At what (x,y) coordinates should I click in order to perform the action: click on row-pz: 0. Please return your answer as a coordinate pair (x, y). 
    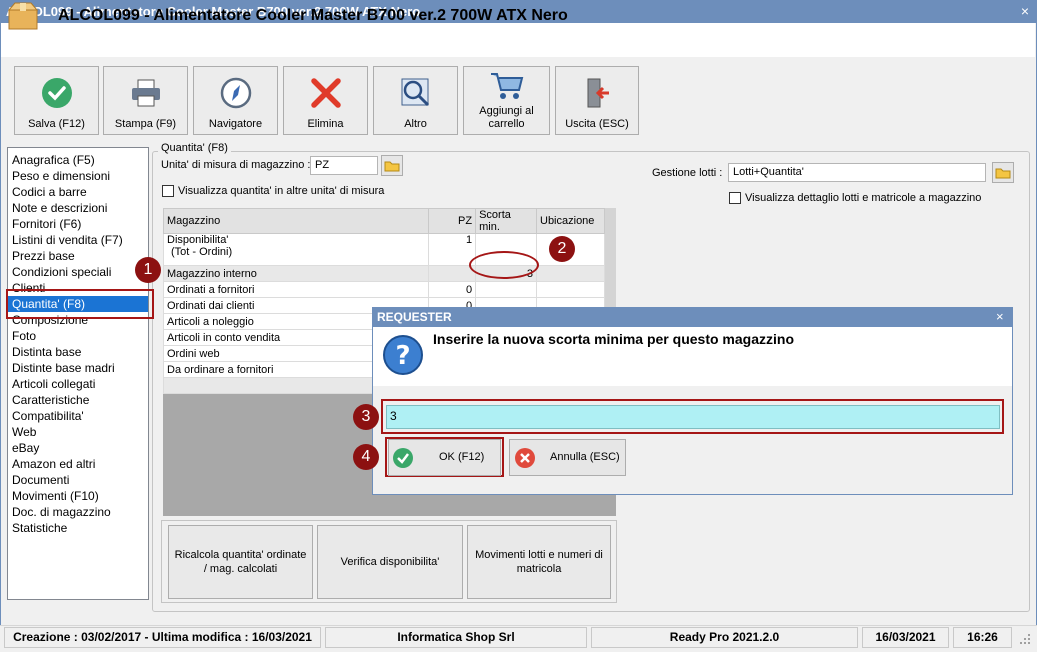
    Looking at the image, I should click on (452, 289).